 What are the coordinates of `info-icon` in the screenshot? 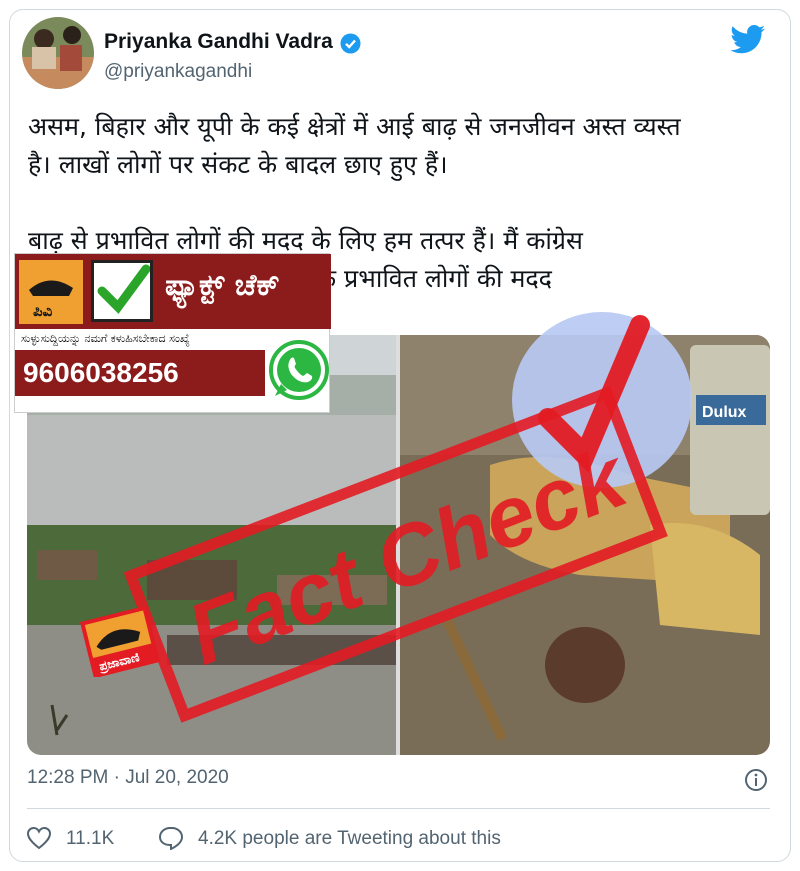 It's located at (756, 780).